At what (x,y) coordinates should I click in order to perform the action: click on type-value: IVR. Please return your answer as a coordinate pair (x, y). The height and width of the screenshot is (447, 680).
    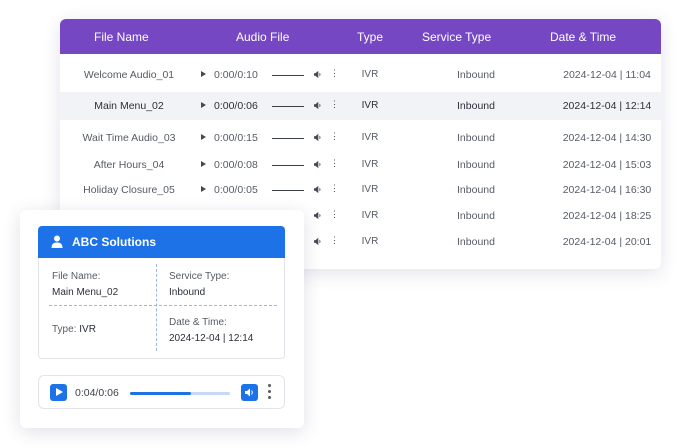
    Looking at the image, I should click on (87, 329).